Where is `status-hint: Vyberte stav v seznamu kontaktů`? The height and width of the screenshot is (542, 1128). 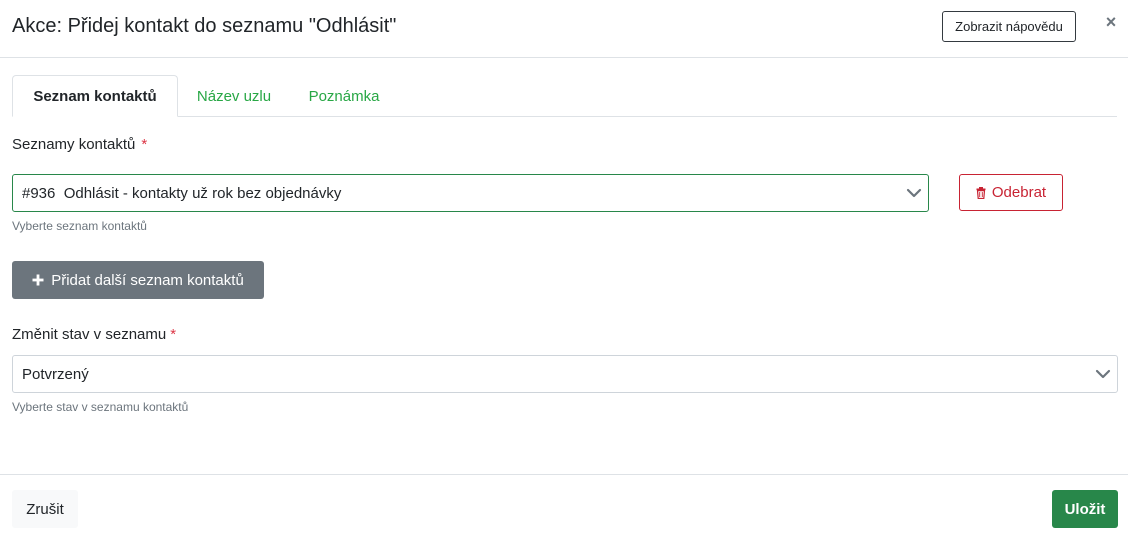
status-hint: Vyberte stav v seznamu kontaktů is located at coordinates (100, 407).